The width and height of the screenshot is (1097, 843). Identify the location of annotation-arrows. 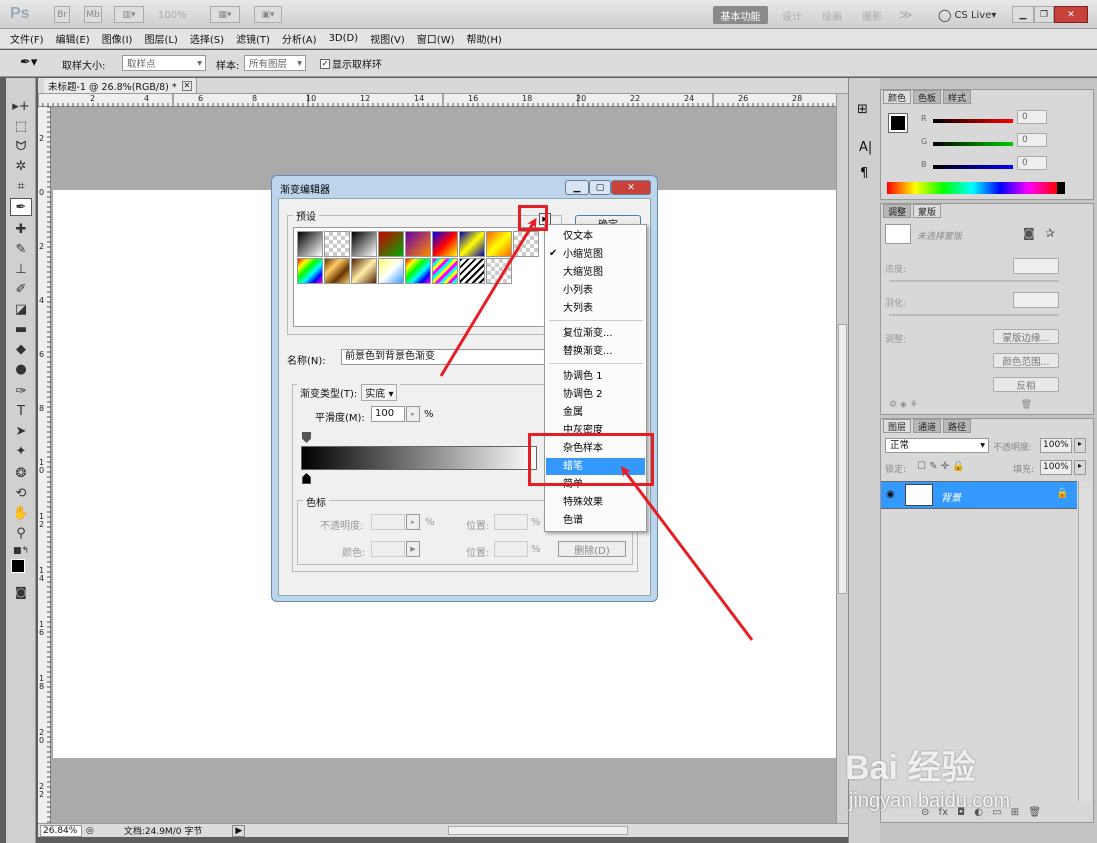
(596, 429).